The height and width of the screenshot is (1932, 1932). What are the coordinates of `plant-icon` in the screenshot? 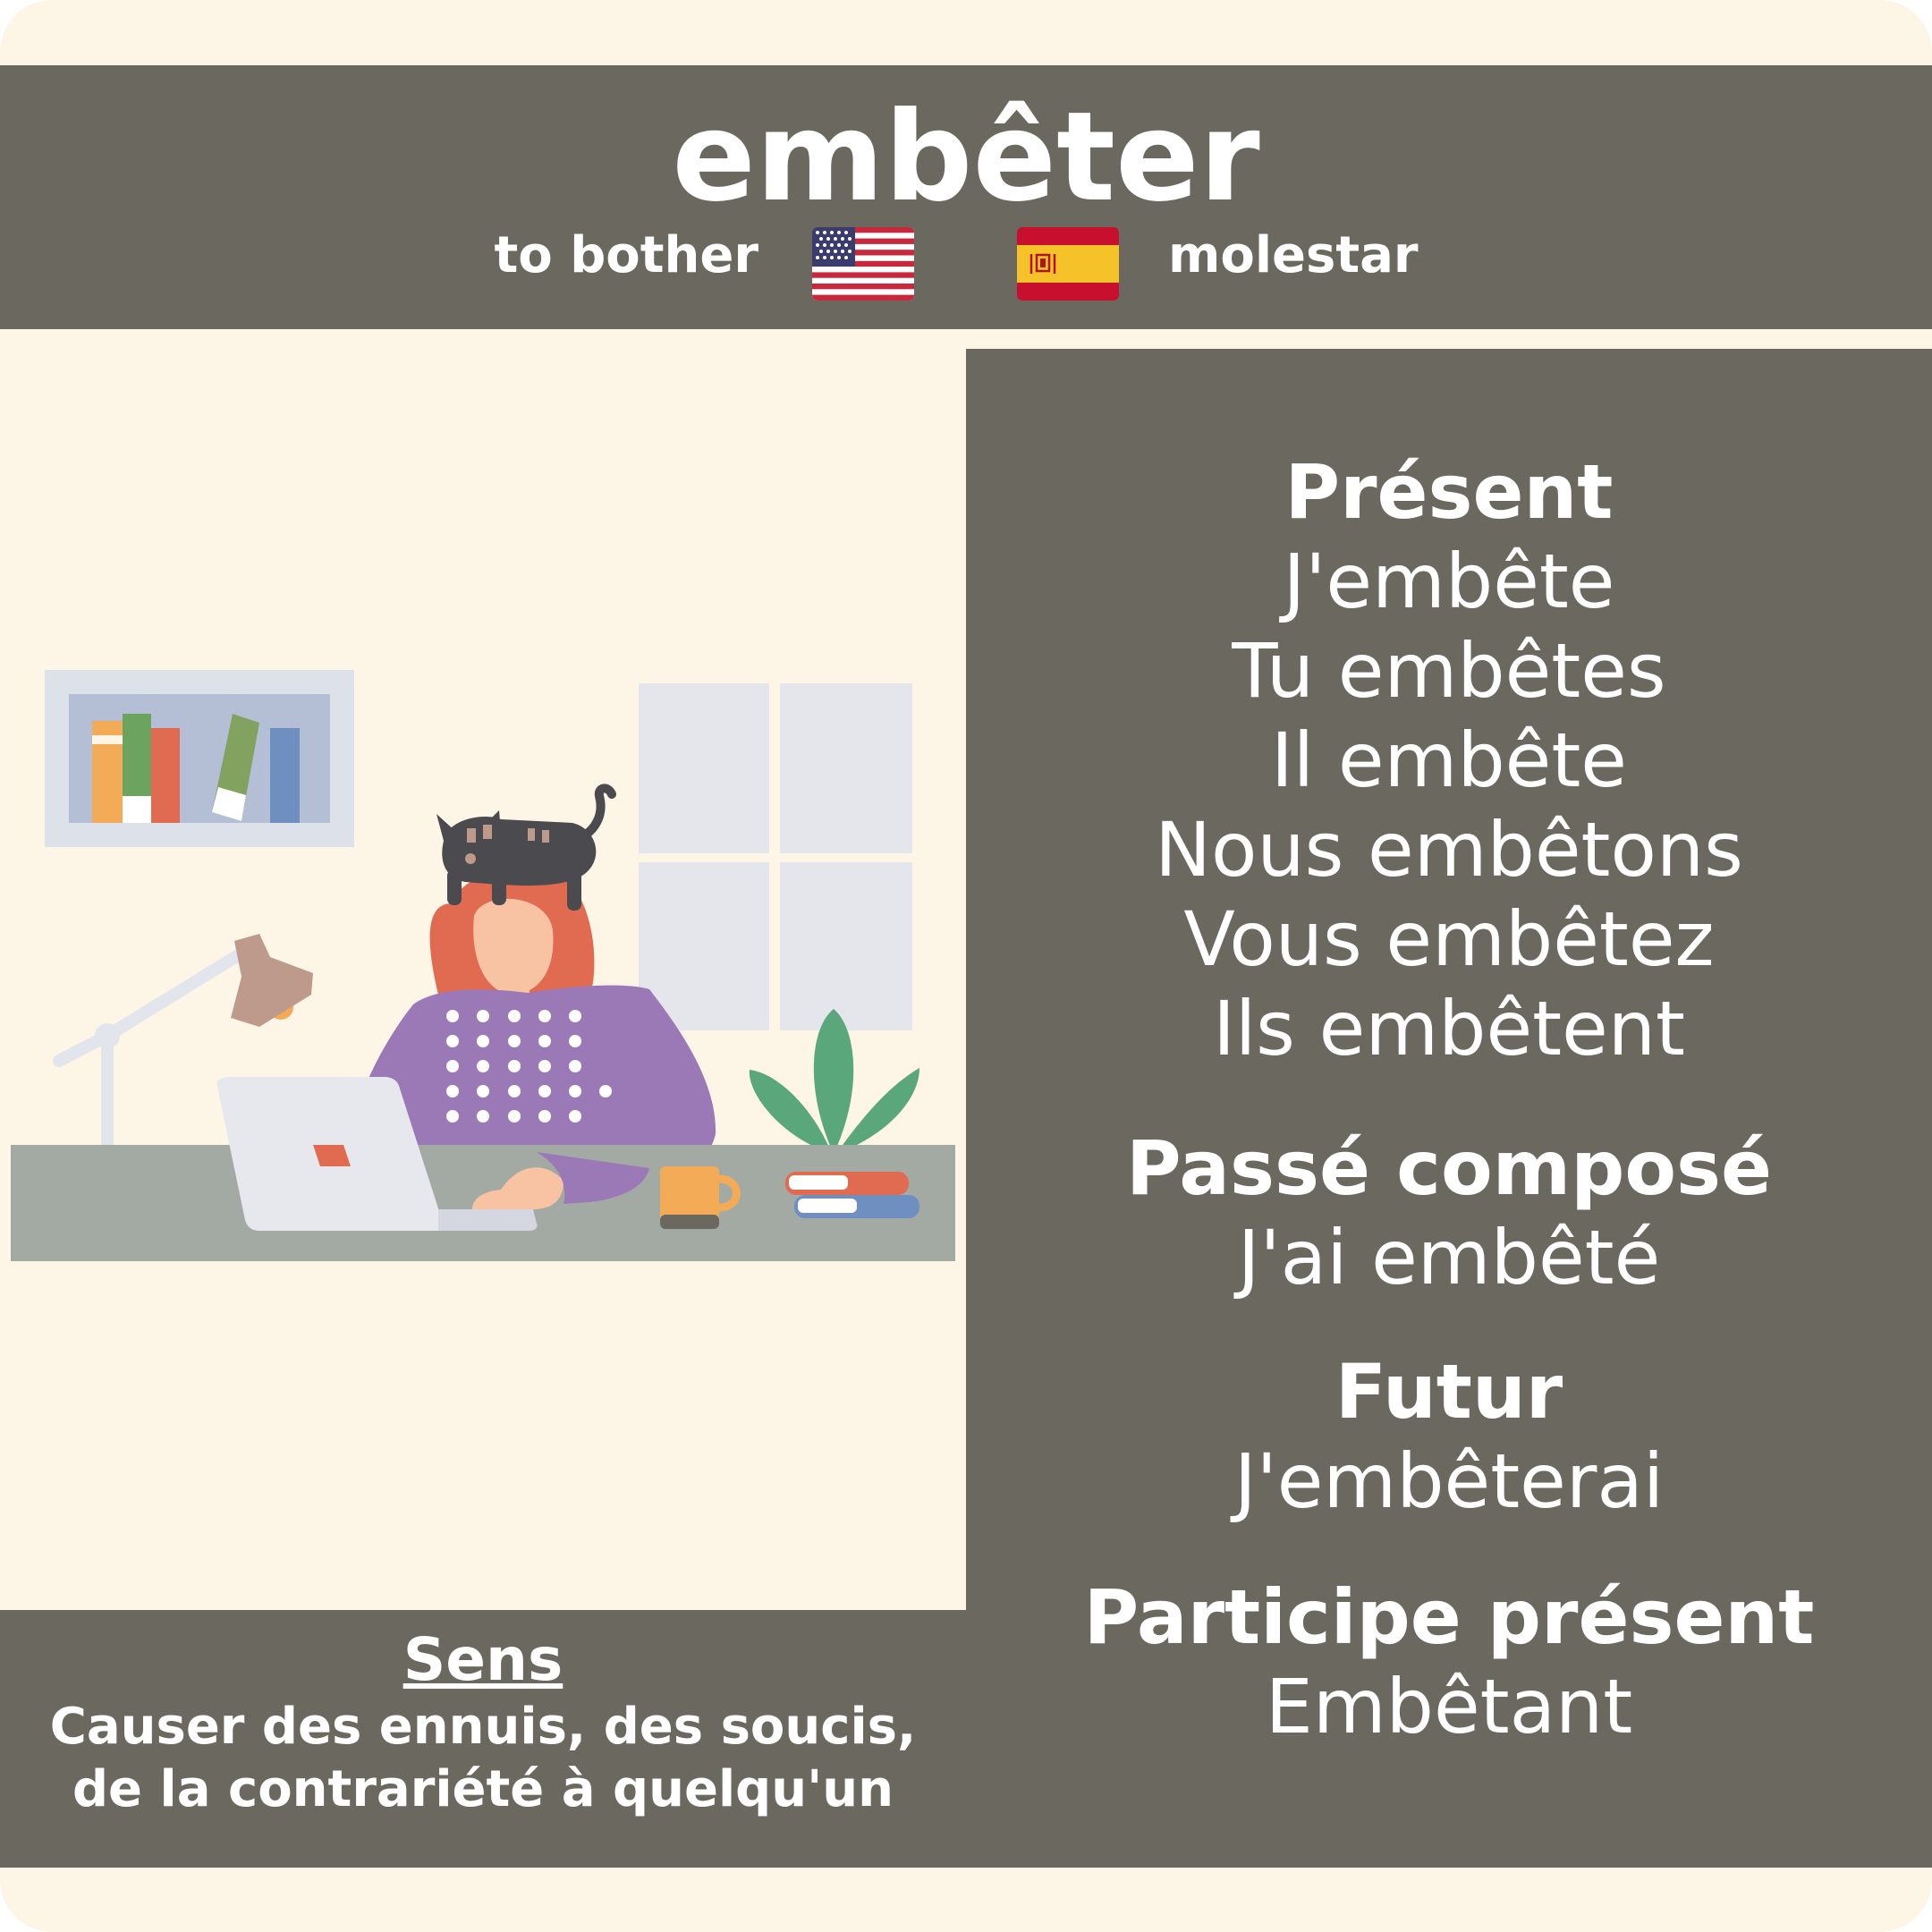 It's located at (834, 1081).